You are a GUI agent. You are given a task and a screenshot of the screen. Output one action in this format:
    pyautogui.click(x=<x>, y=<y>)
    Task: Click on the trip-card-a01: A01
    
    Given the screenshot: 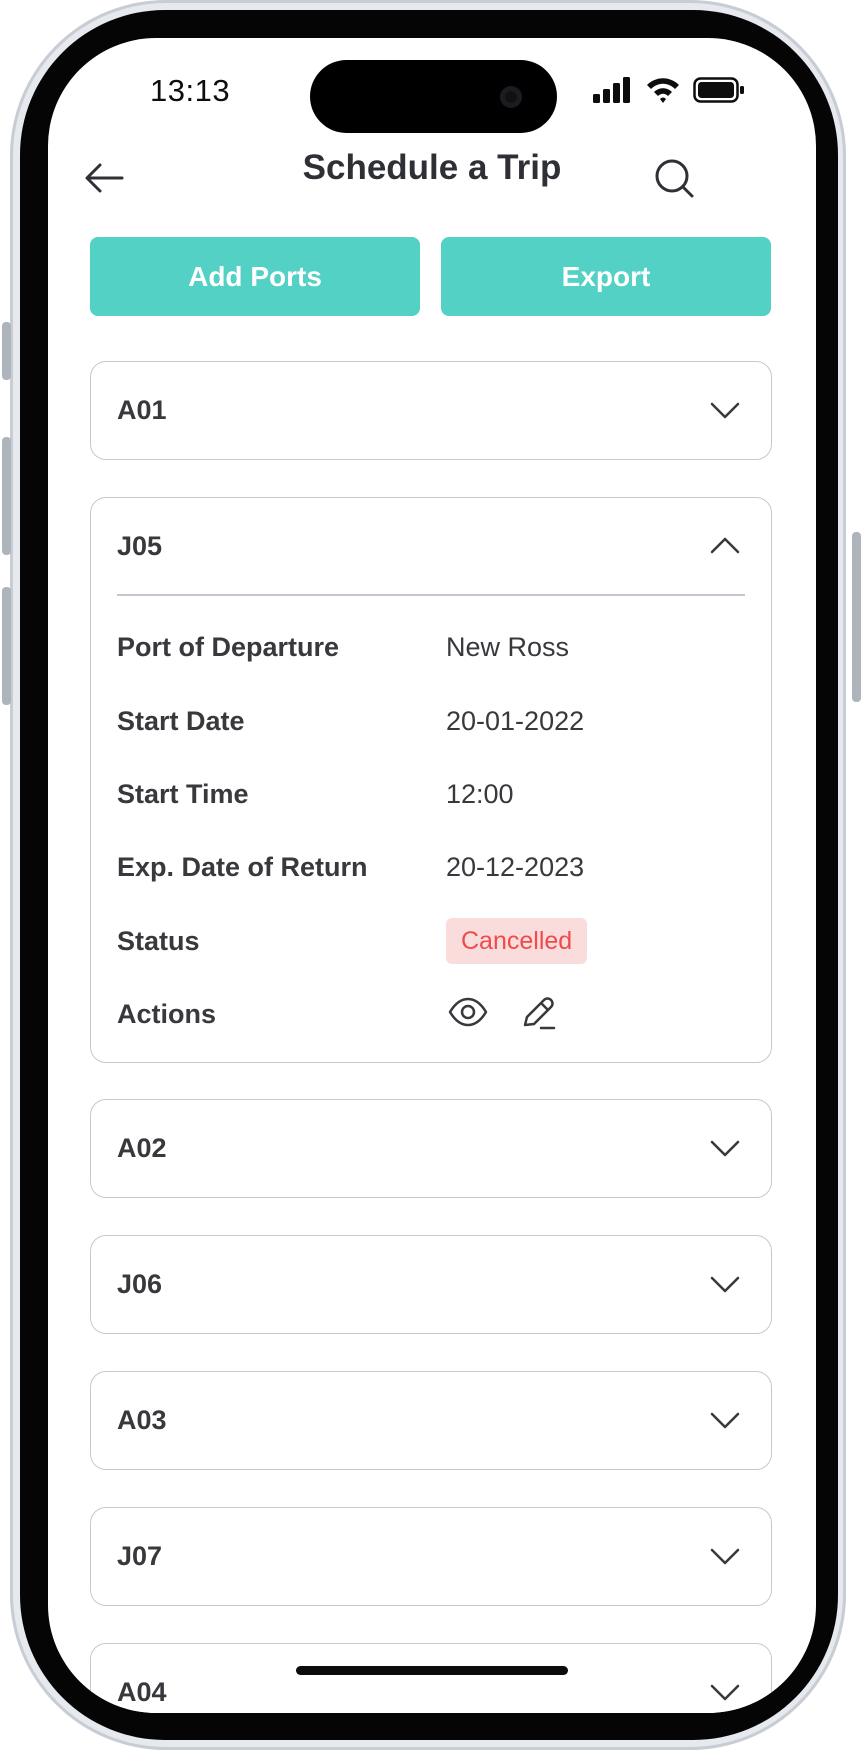 What is the action you would take?
    pyautogui.click(x=431, y=410)
    